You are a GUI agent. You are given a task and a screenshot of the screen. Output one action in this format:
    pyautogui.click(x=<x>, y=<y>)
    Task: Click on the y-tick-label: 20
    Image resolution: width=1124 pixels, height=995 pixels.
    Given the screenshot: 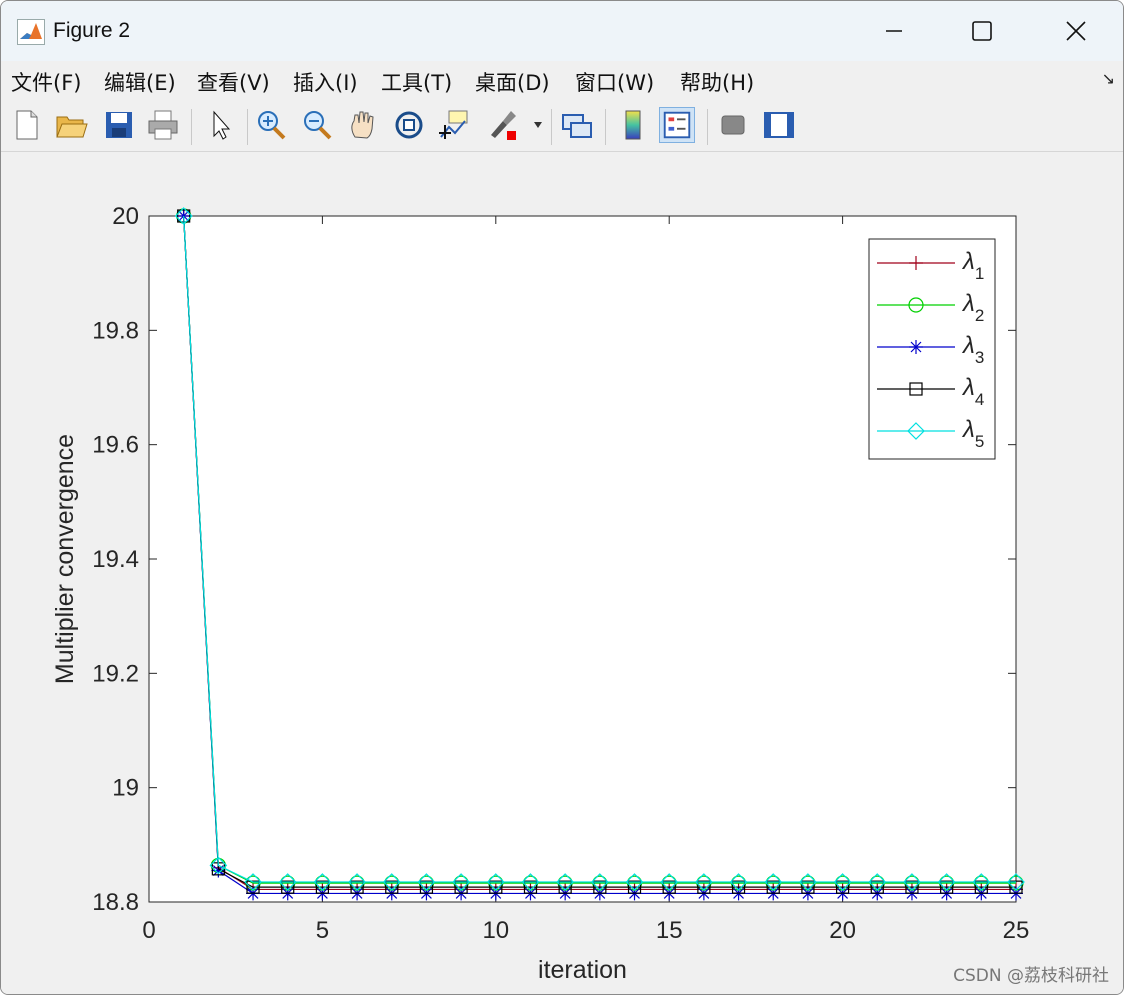 What is the action you would take?
    pyautogui.click(x=125, y=216)
    